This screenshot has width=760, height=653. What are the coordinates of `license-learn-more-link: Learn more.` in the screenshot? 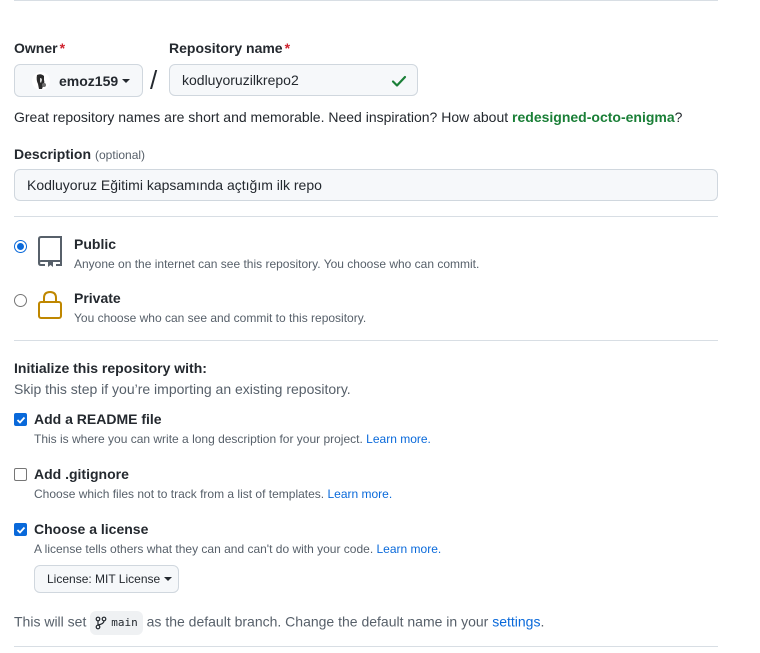 It's located at (409, 549).